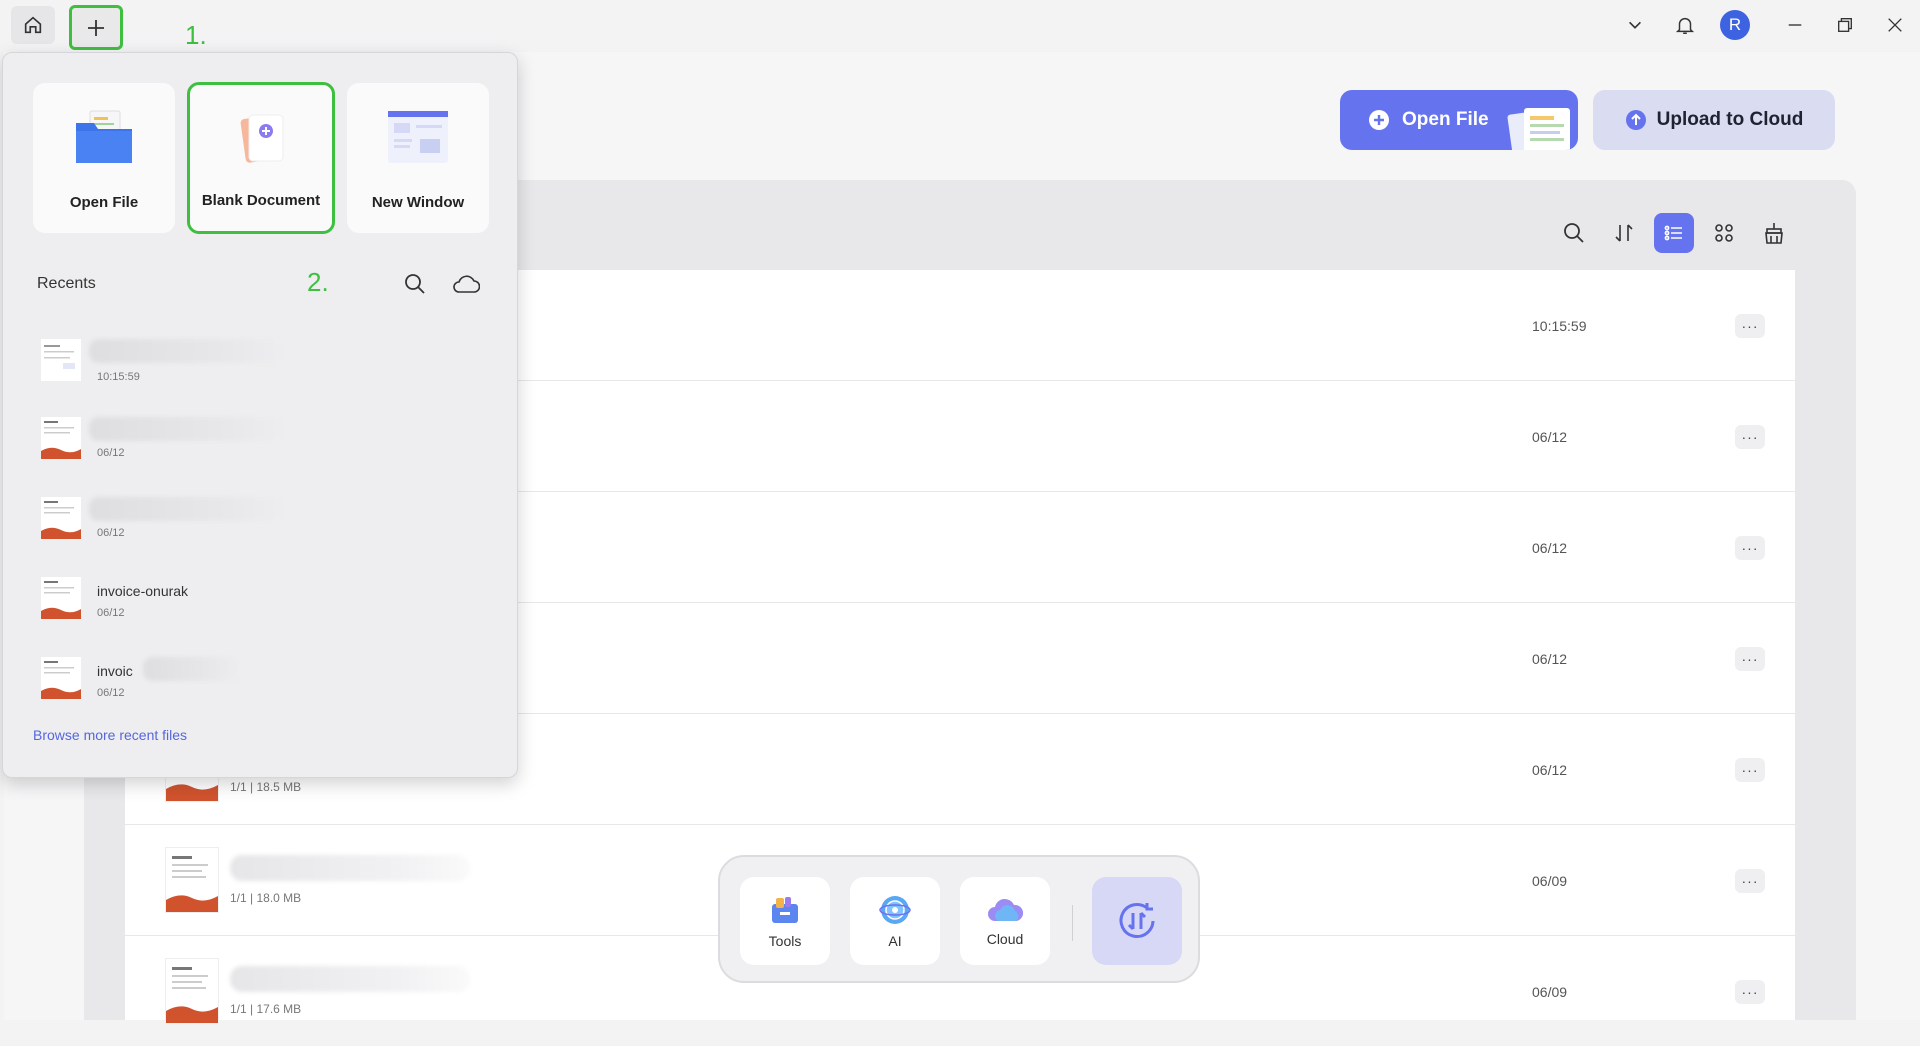 This screenshot has width=1920, height=1046. I want to click on avatar-initial: R, so click(1735, 24).